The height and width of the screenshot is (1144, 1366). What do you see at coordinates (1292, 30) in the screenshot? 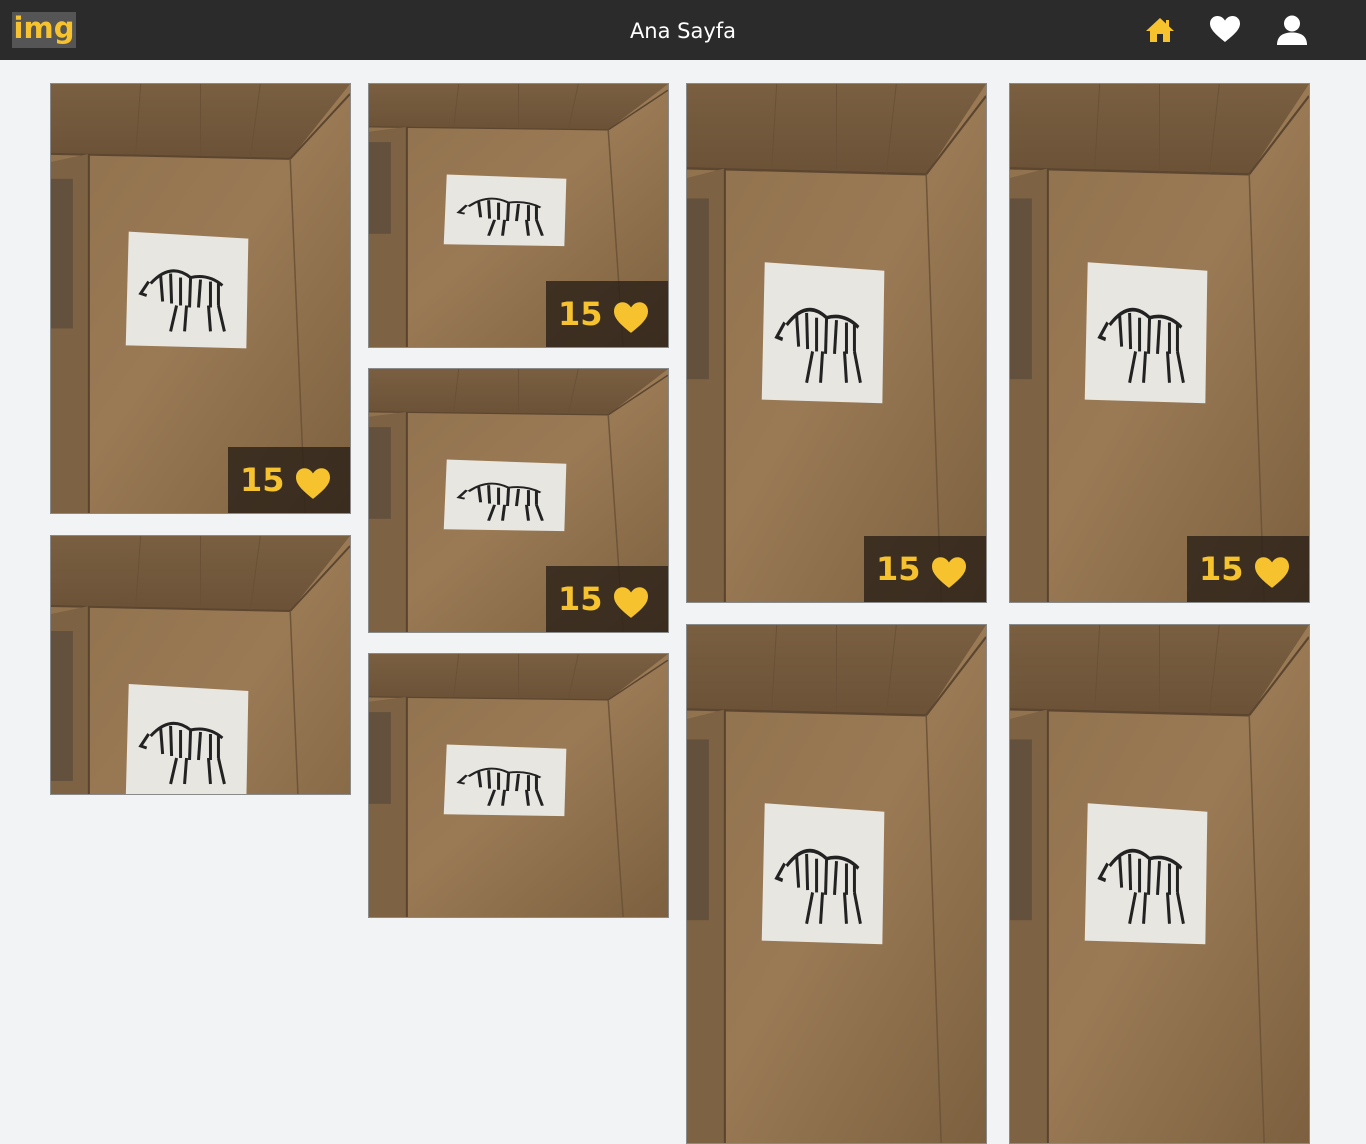
I see `user-icon` at bounding box center [1292, 30].